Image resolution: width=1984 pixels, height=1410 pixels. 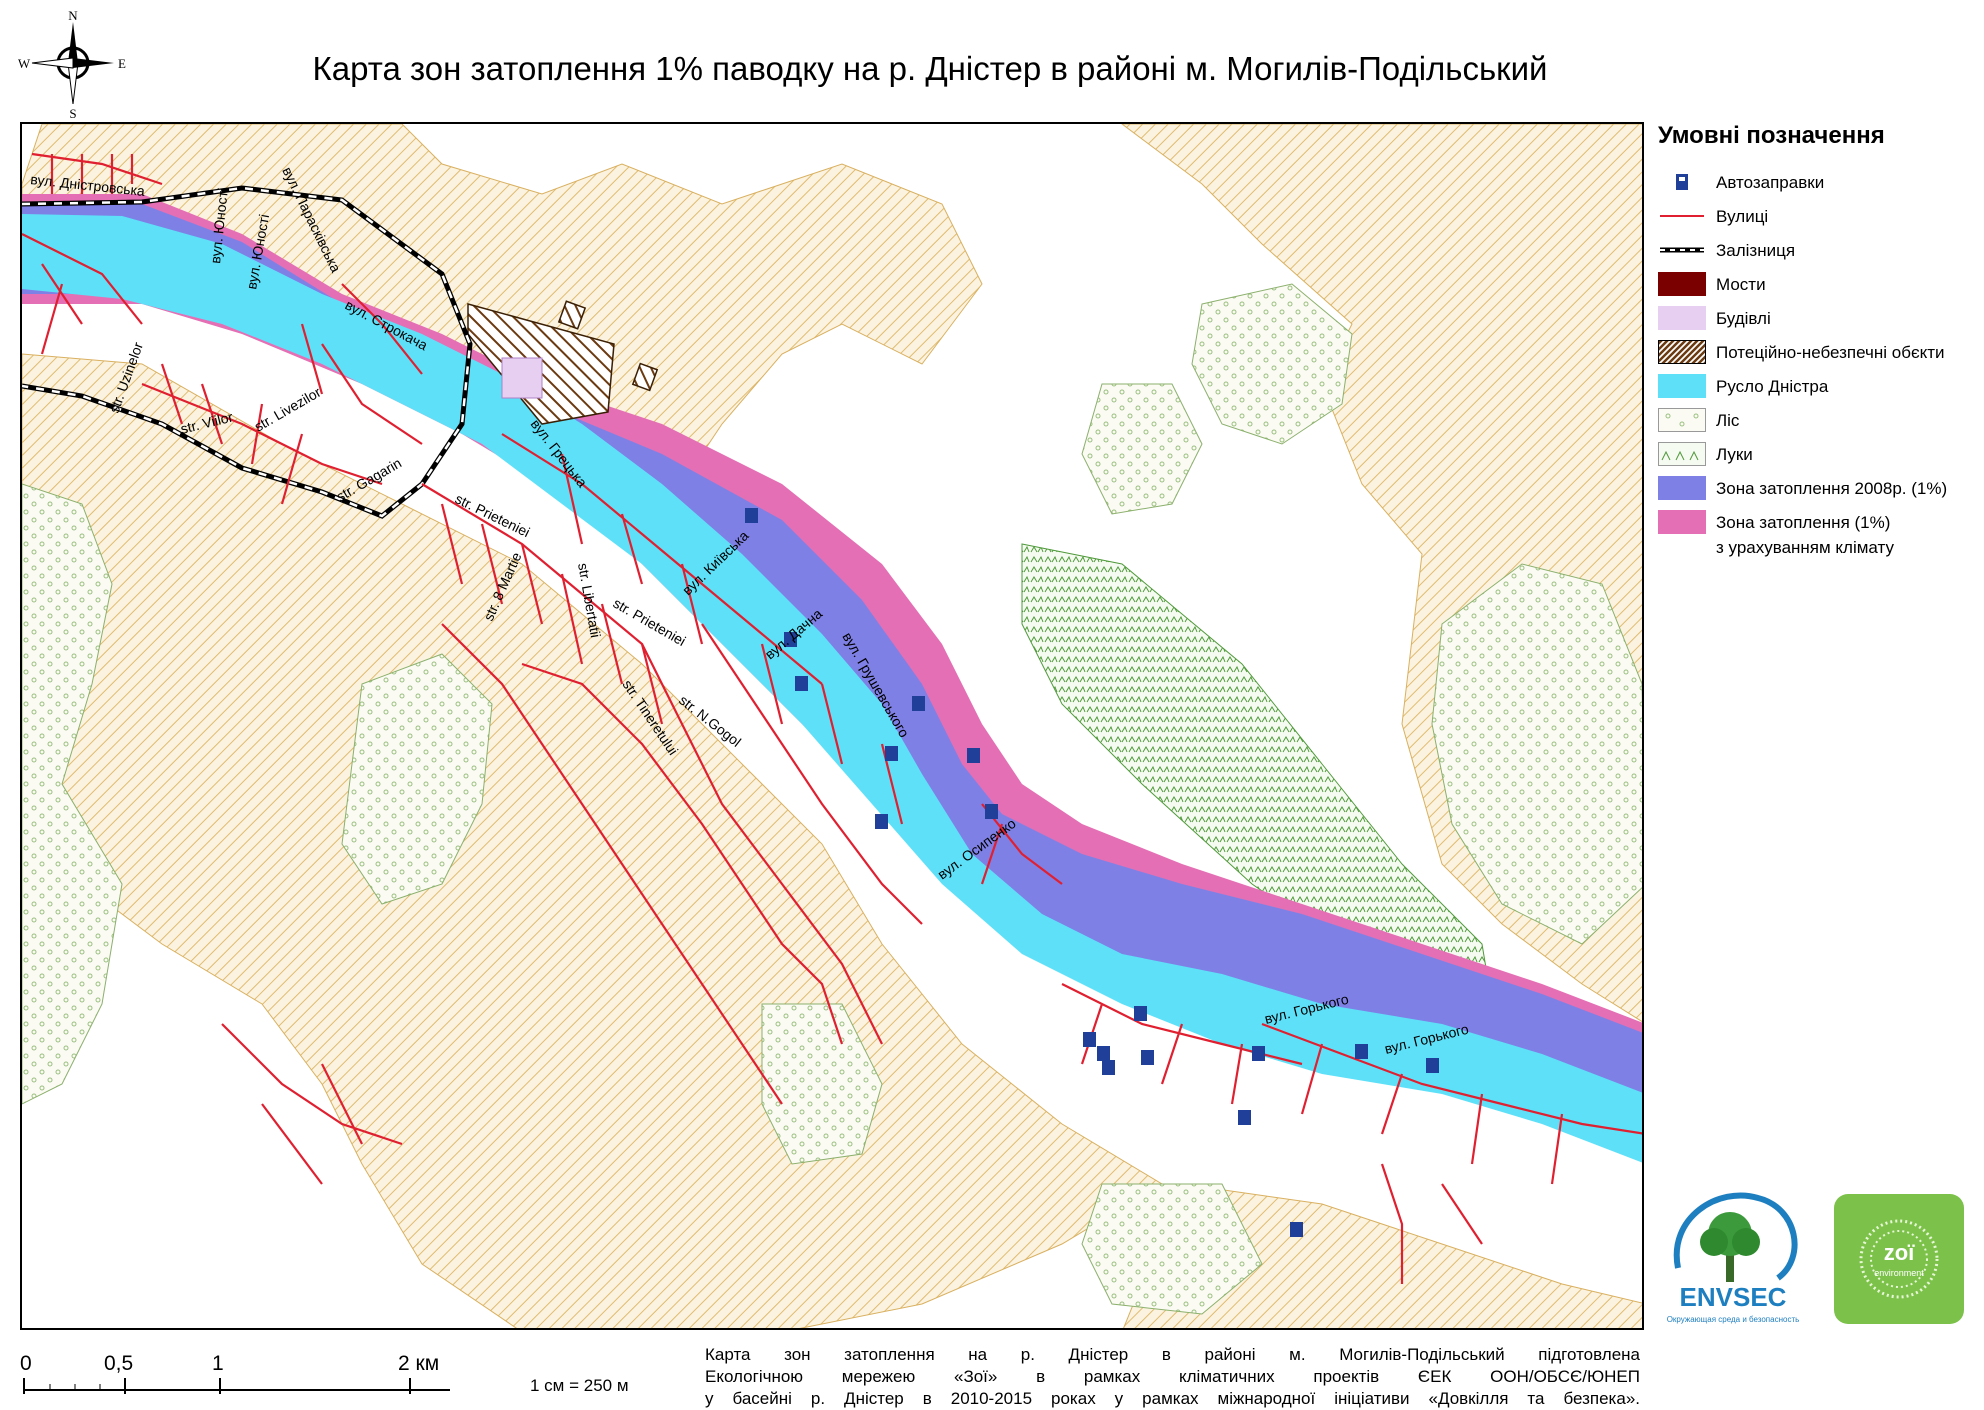 I want to click on legend-item-label: Зона затоплення 2008р. (1%), so click(x=1832, y=488).